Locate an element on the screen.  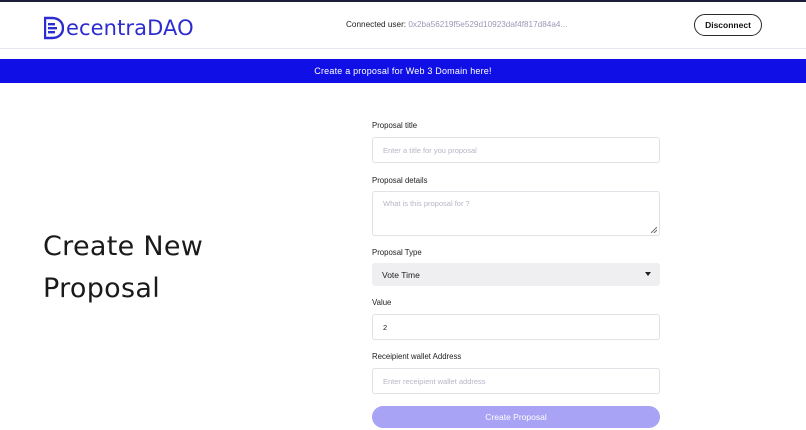
proposal-details-placeholder: What is this proposal for ? is located at coordinates (426, 203).